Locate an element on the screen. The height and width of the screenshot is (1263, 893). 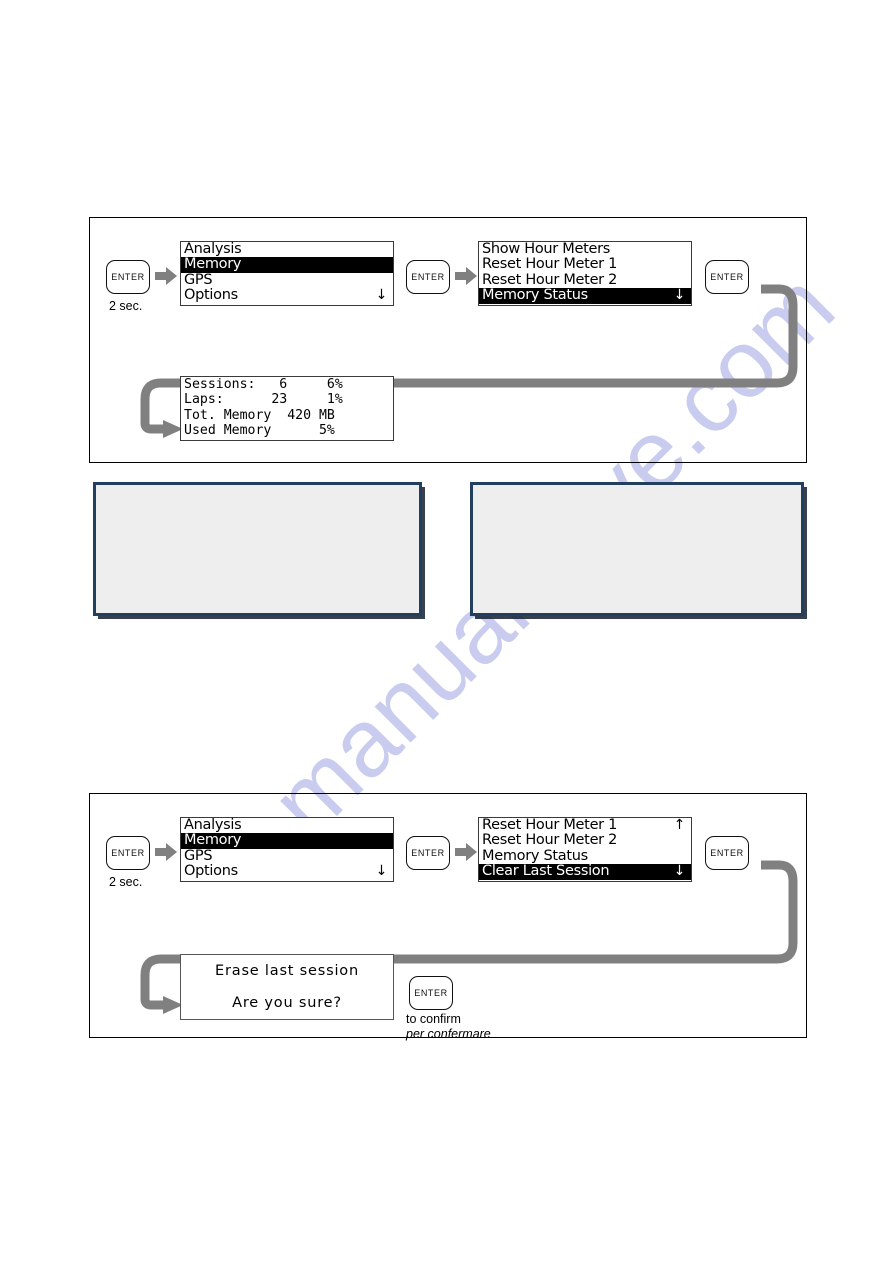
lcd-row: Show Hour Meters is located at coordinates (585, 249).